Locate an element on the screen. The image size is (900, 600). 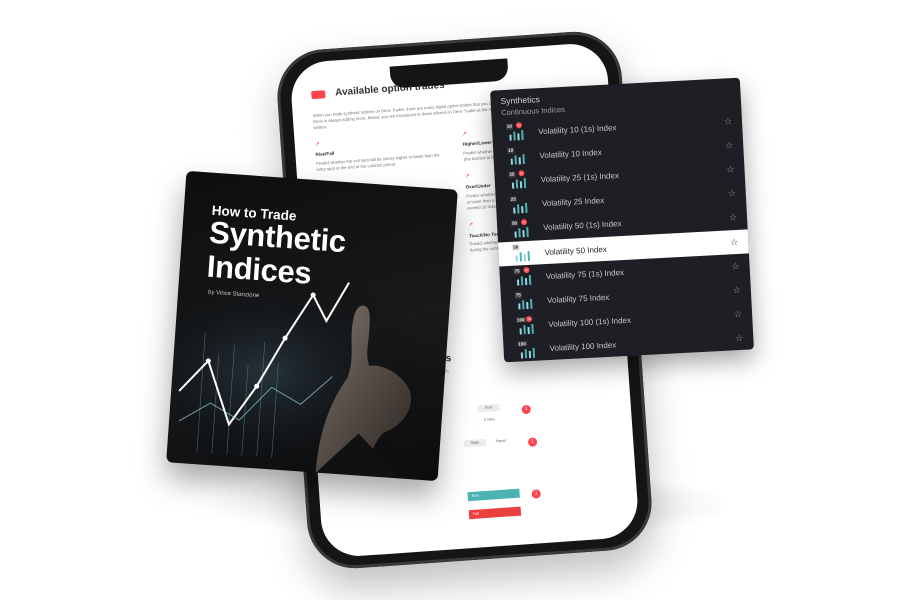
market-symbol-icon: 75 is located at coordinates (526, 301).